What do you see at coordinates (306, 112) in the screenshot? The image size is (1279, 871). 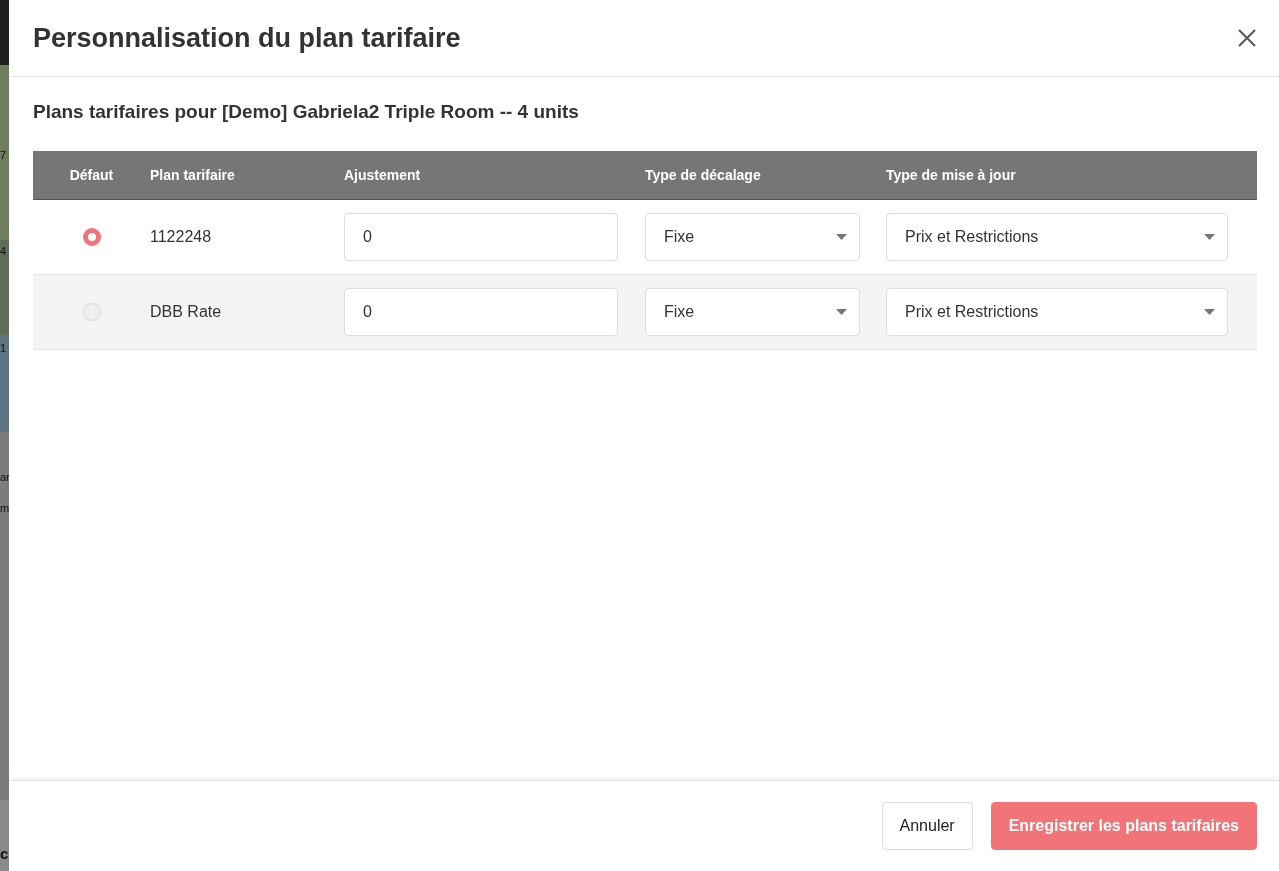 I see `dialog-subtitle: Plans tarifaires pour [Demo] Gabriela2 Triple Room -- 4 units` at bounding box center [306, 112].